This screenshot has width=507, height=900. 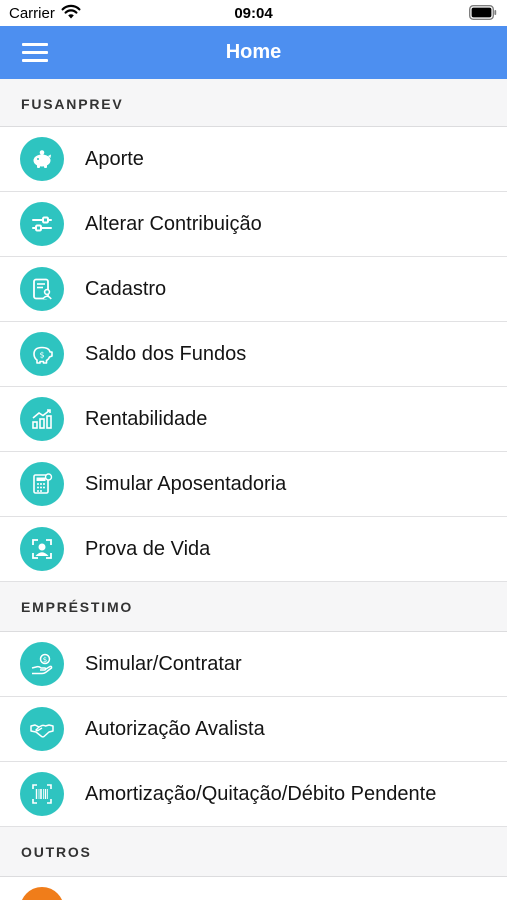 I want to click on menu-item-simular-contratar: $ Simular/Contratar, so click(x=253, y=664).